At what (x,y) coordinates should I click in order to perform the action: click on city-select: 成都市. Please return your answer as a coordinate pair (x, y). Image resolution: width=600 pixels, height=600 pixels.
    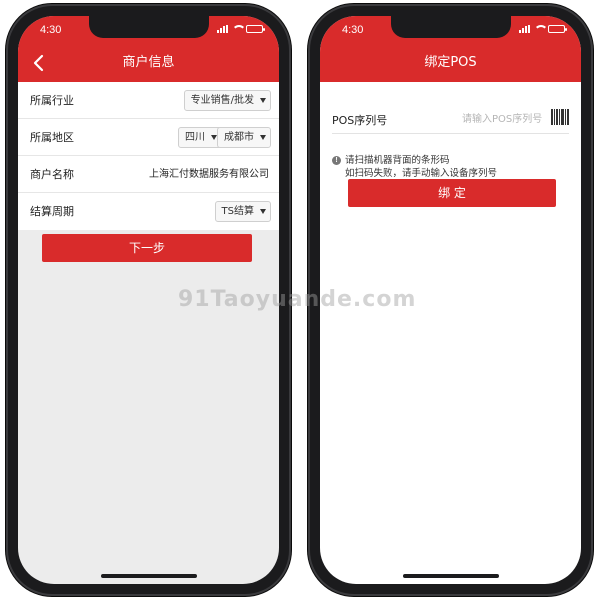
    Looking at the image, I should click on (244, 137).